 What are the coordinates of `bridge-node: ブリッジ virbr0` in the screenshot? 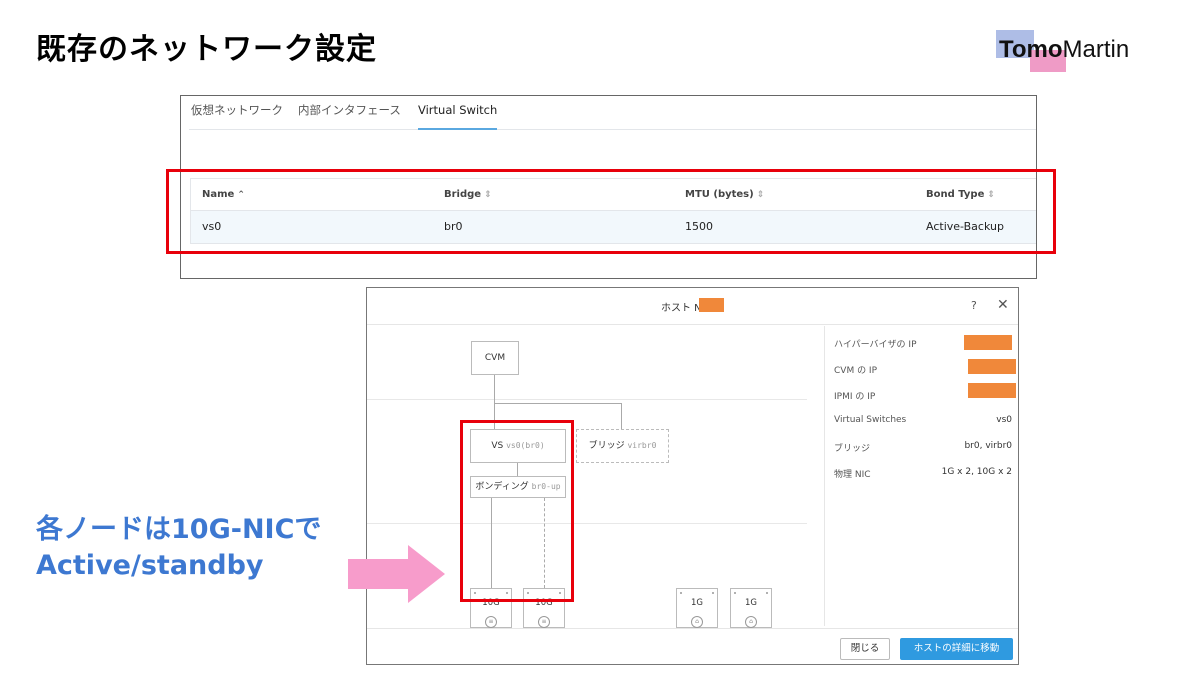 It's located at (622, 446).